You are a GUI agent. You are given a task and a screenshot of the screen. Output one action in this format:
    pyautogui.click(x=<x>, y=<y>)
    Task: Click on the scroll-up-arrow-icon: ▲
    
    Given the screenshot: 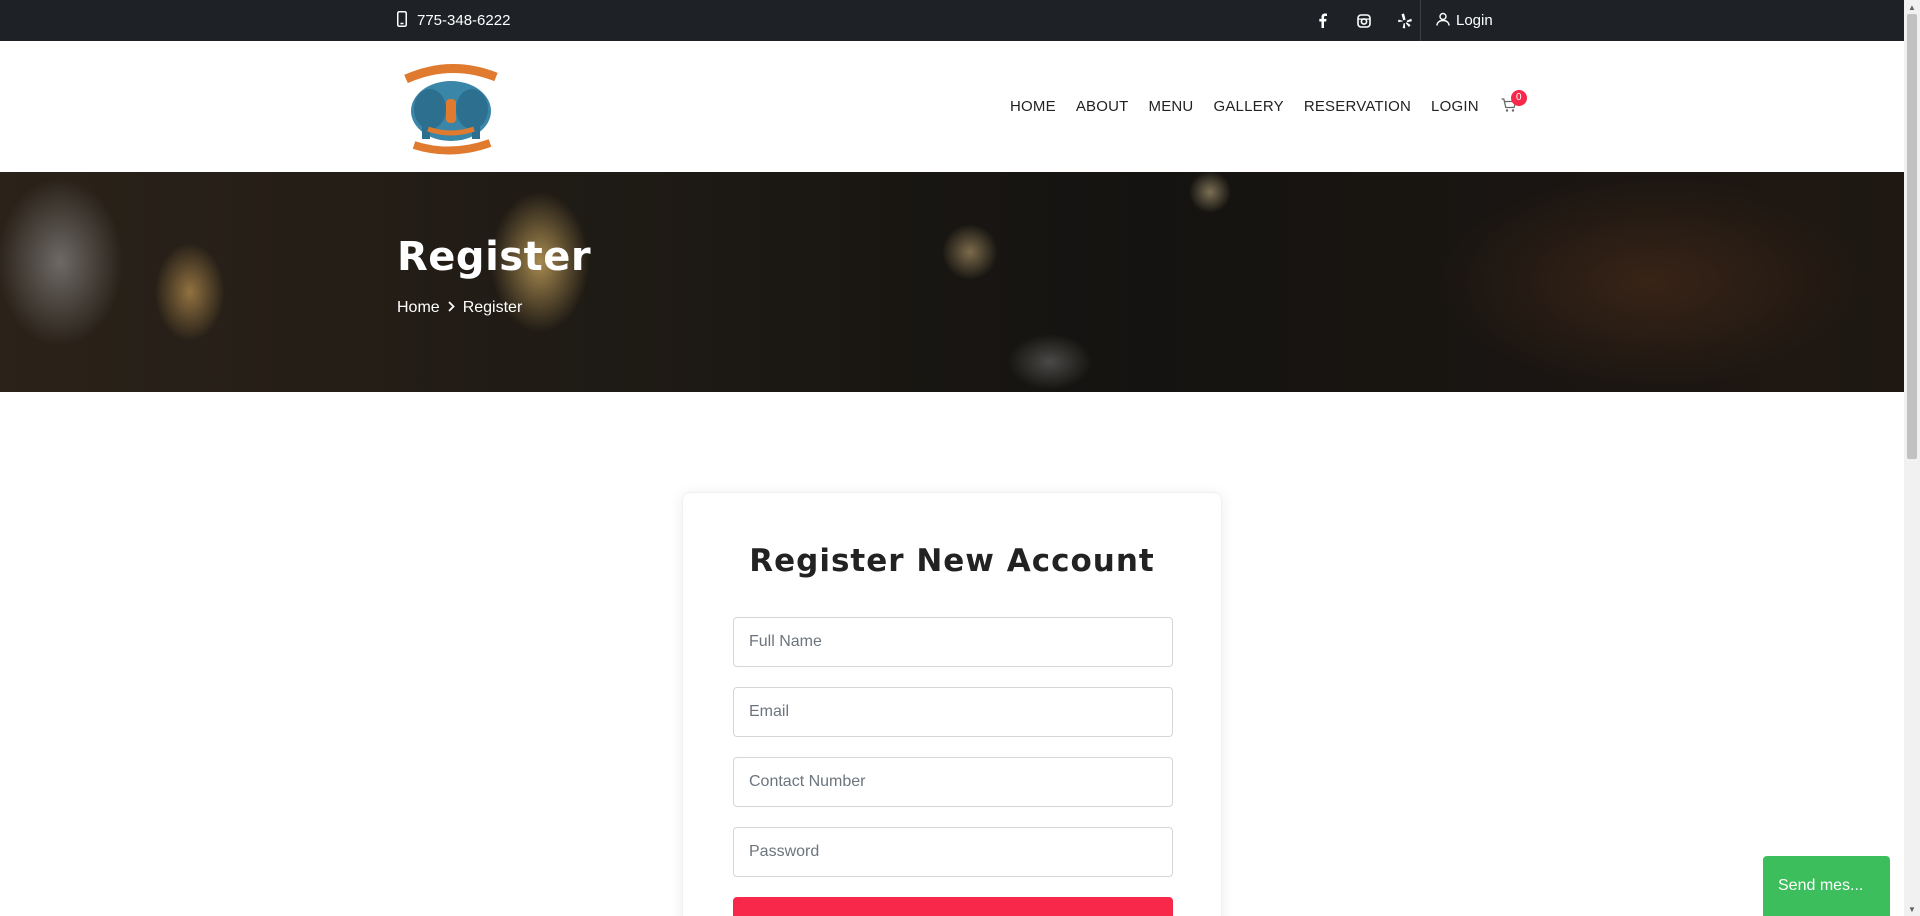 What is the action you would take?
    pyautogui.click(x=1912, y=7)
    